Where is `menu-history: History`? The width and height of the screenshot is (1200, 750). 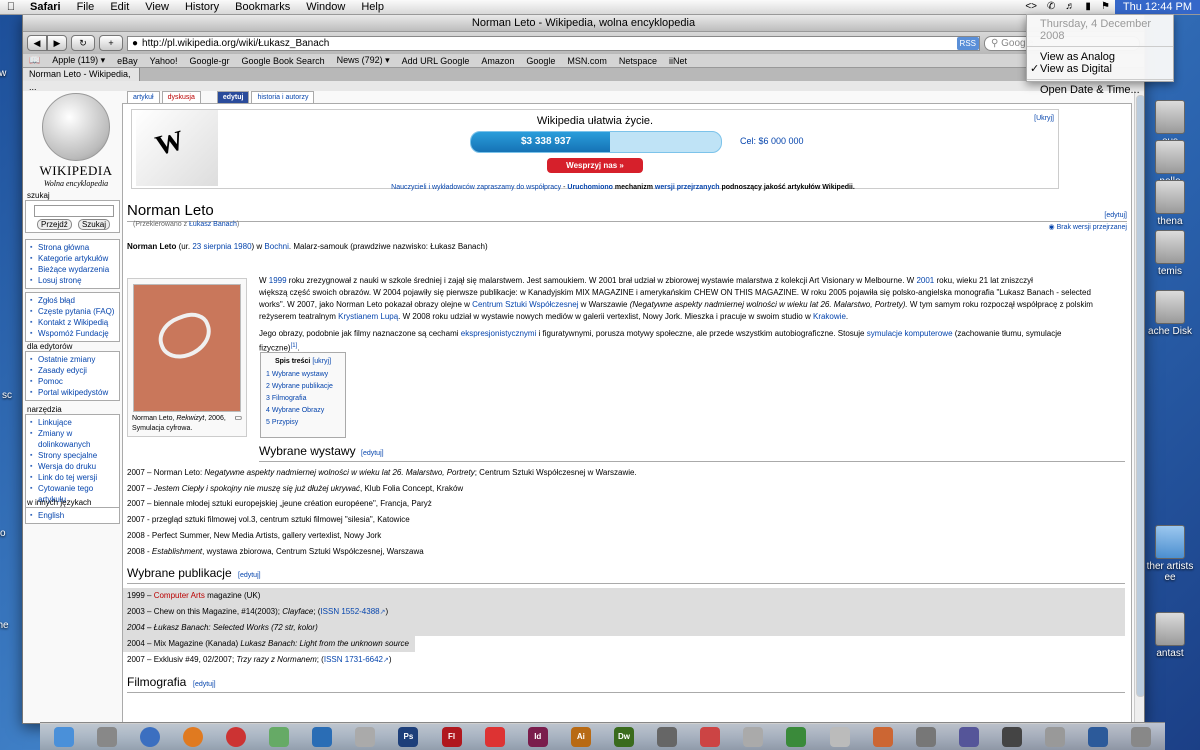
menu-history: History is located at coordinates (202, 7).